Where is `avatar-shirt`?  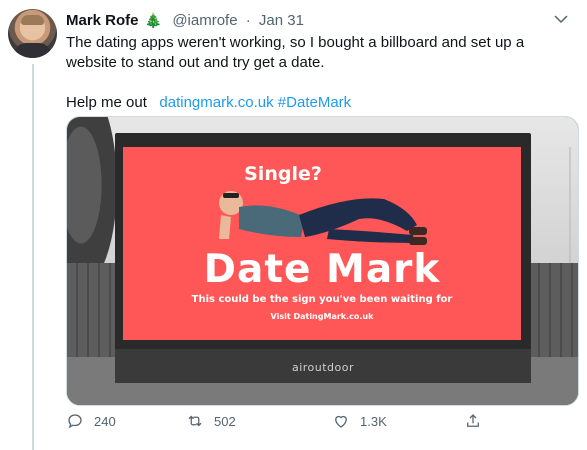 avatar-shirt is located at coordinates (32, 50).